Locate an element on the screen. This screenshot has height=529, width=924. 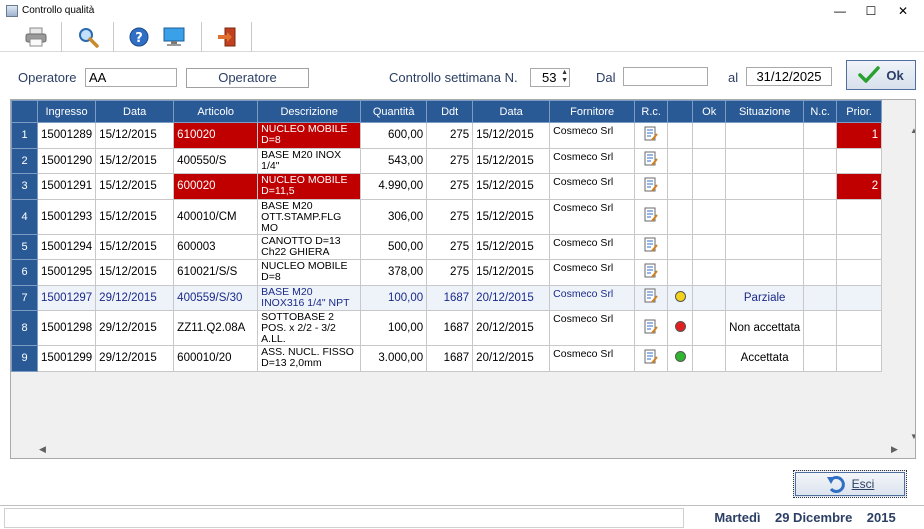
cell-ingresso: 15001297 is located at coordinates (66, 297).